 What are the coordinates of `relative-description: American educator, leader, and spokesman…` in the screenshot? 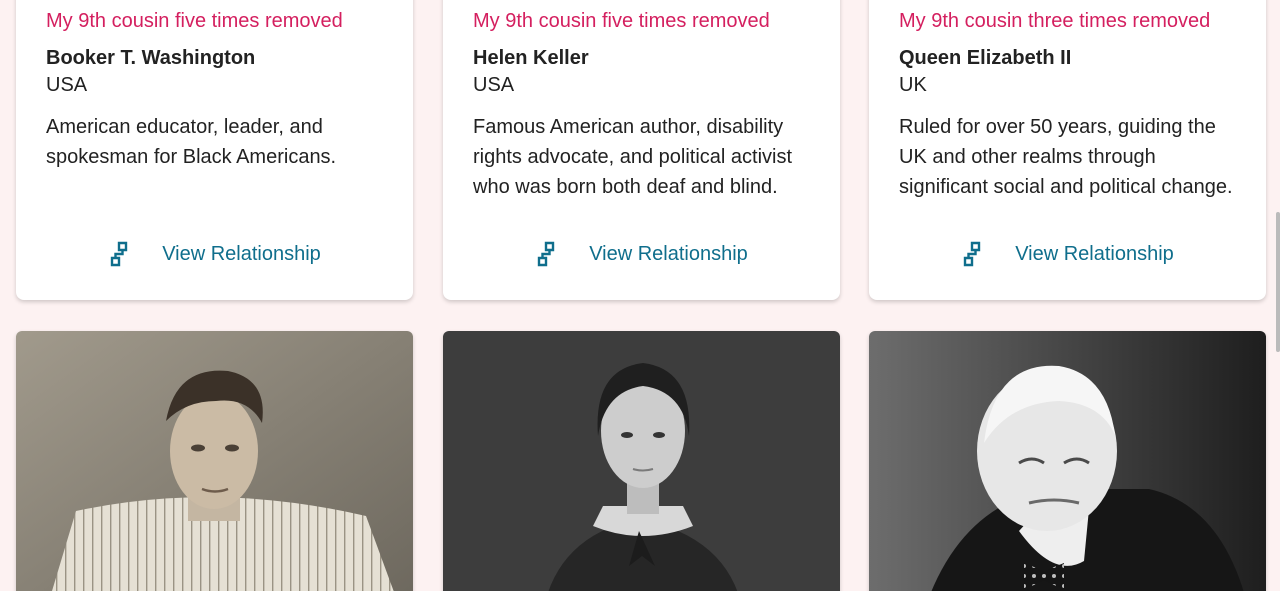 It's located at (191, 142).